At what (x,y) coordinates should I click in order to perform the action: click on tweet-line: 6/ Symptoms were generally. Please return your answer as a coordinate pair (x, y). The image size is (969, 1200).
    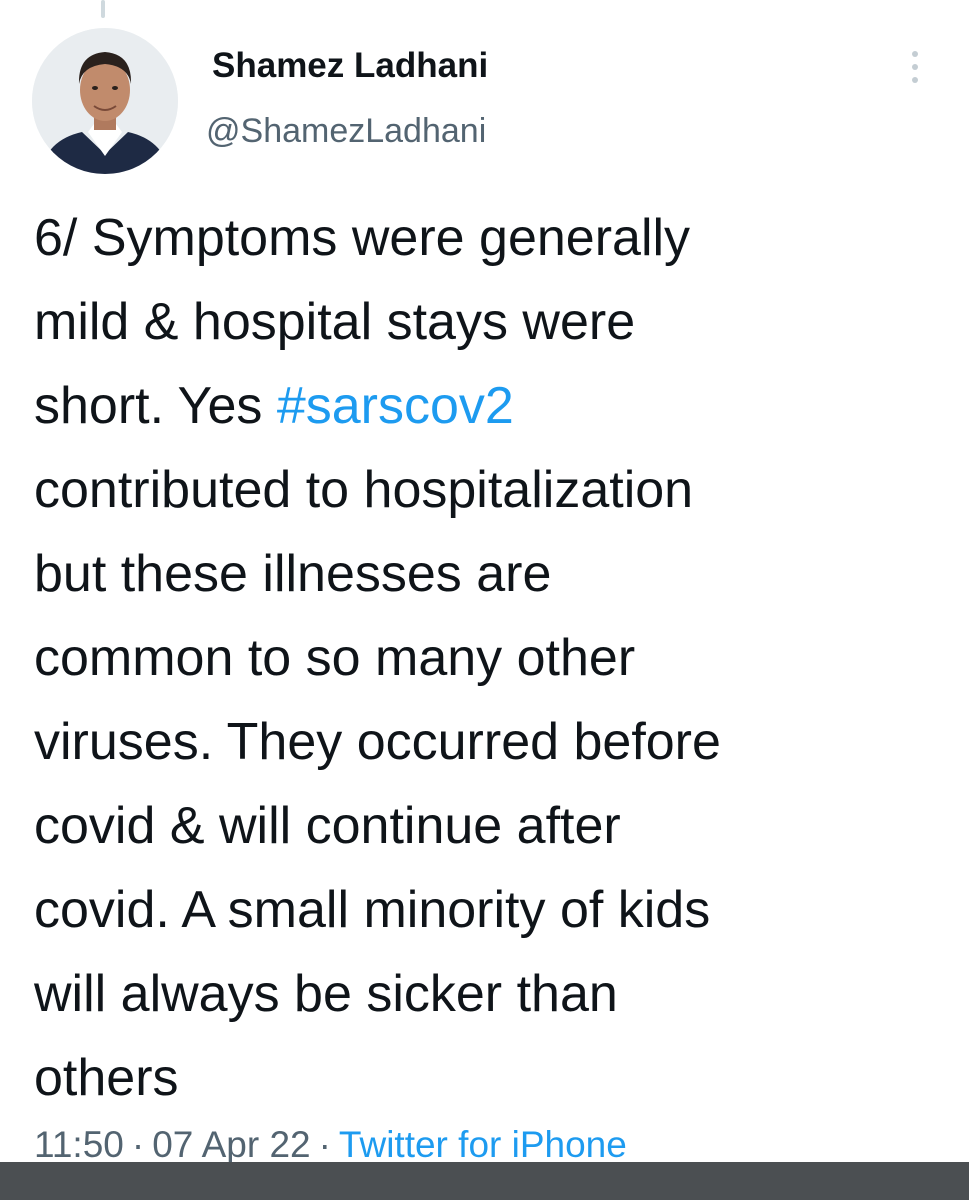
    Looking at the image, I should click on (484, 238).